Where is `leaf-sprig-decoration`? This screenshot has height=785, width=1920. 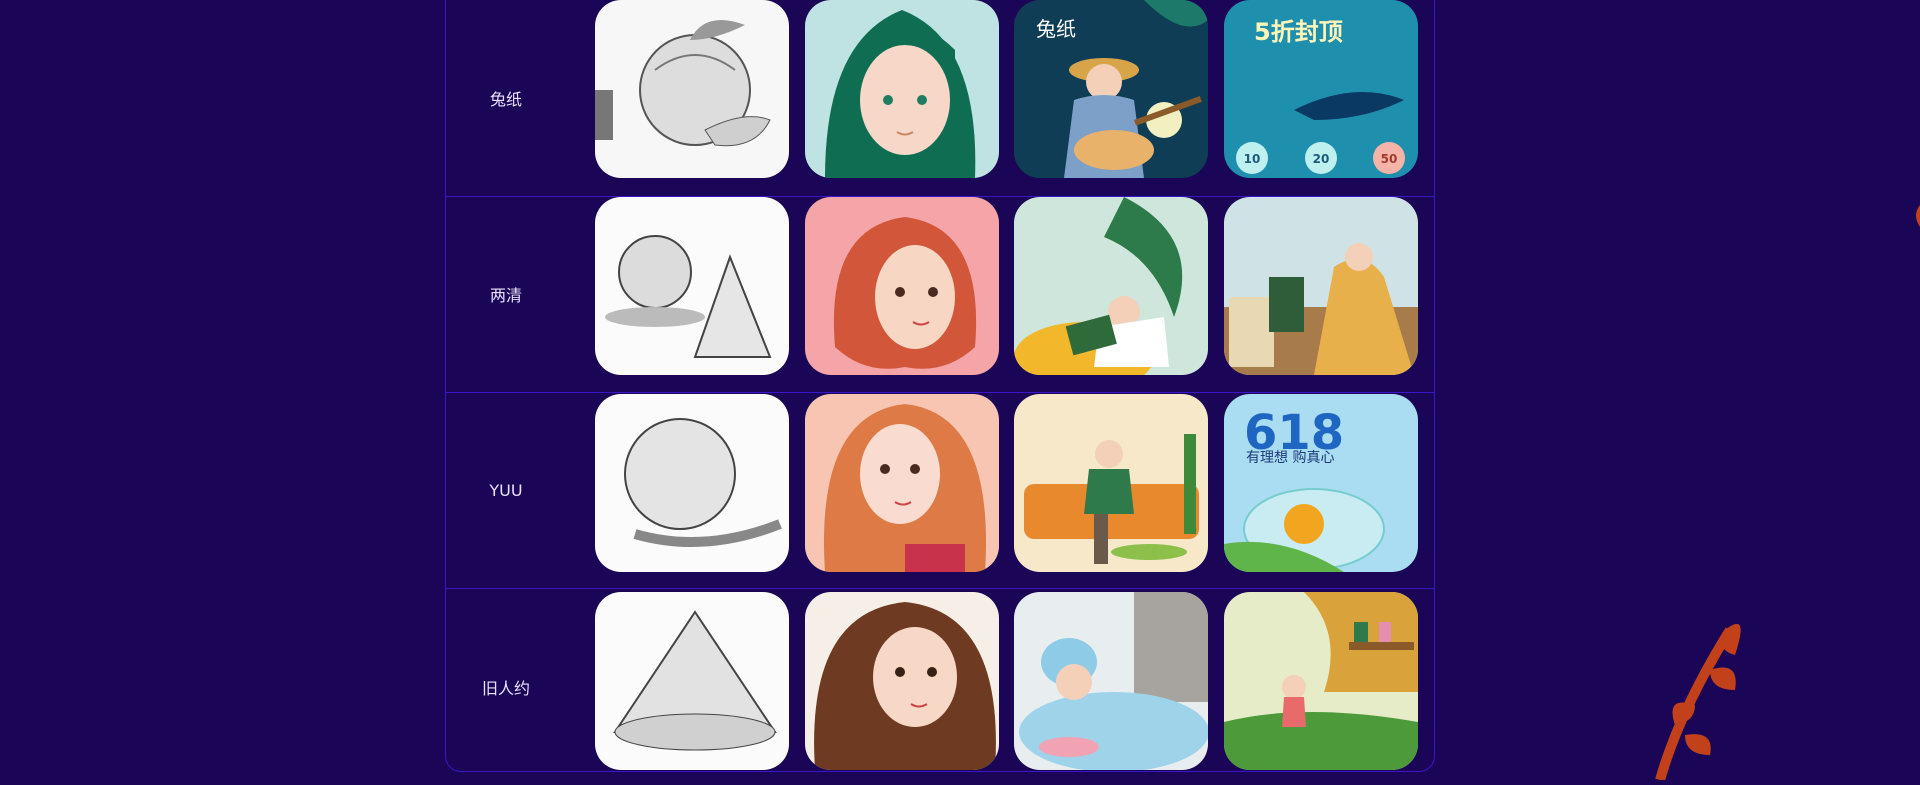 leaf-sprig-decoration is located at coordinates (1698, 701).